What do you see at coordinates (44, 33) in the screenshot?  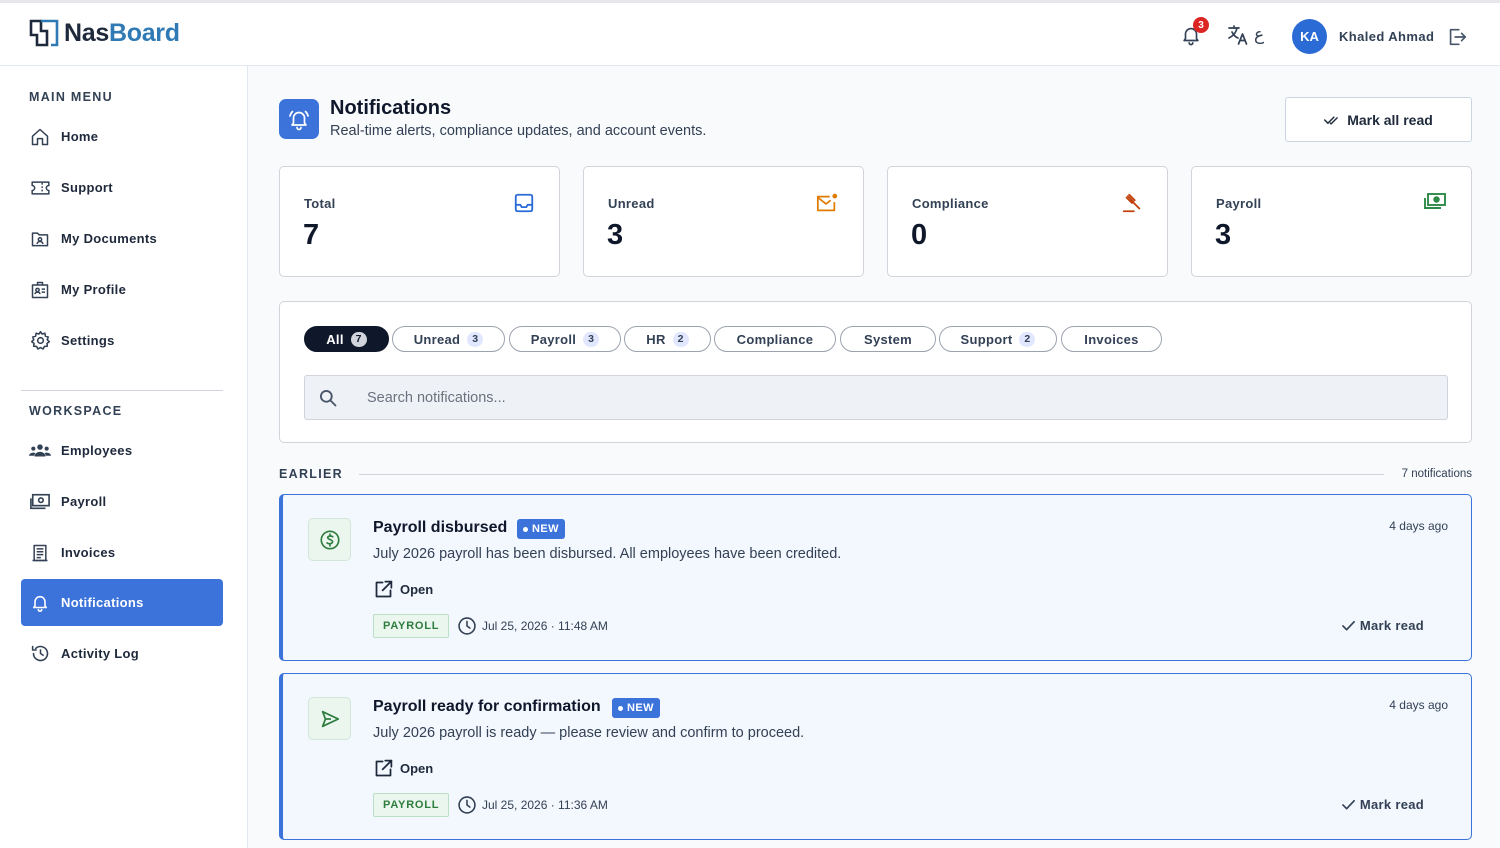 I see `logo-mark-icon` at bounding box center [44, 33].